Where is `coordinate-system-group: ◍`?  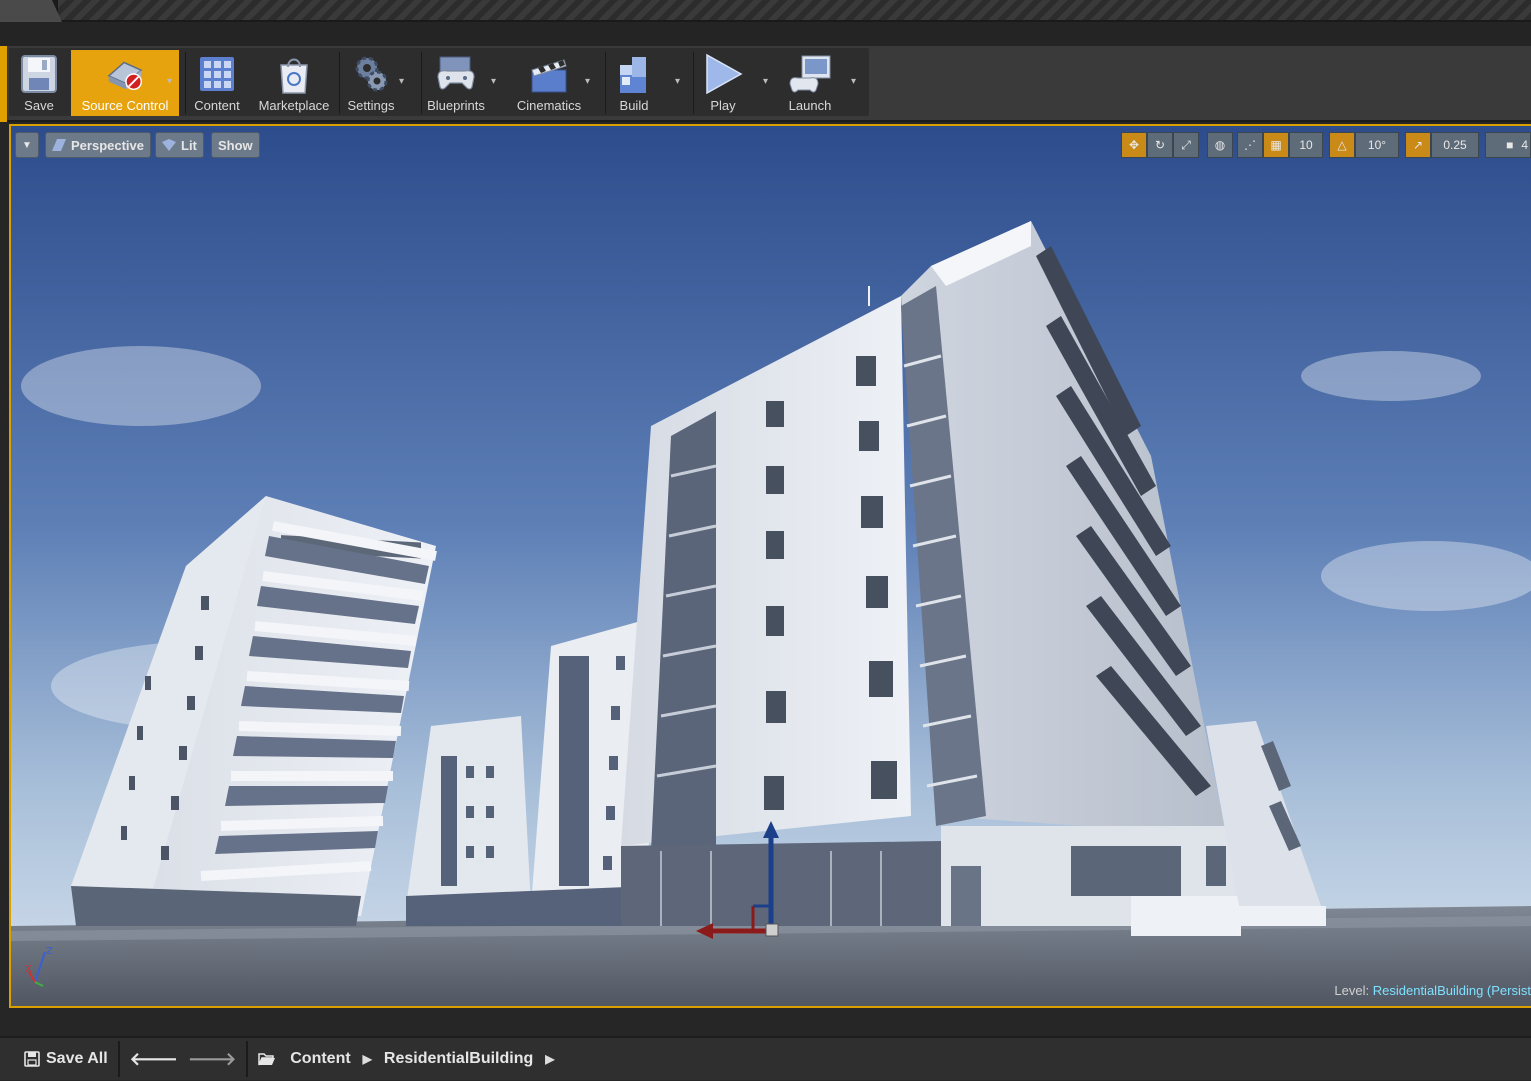
coordinate-system-group: ◍ is located at coordinates (1220, 145).